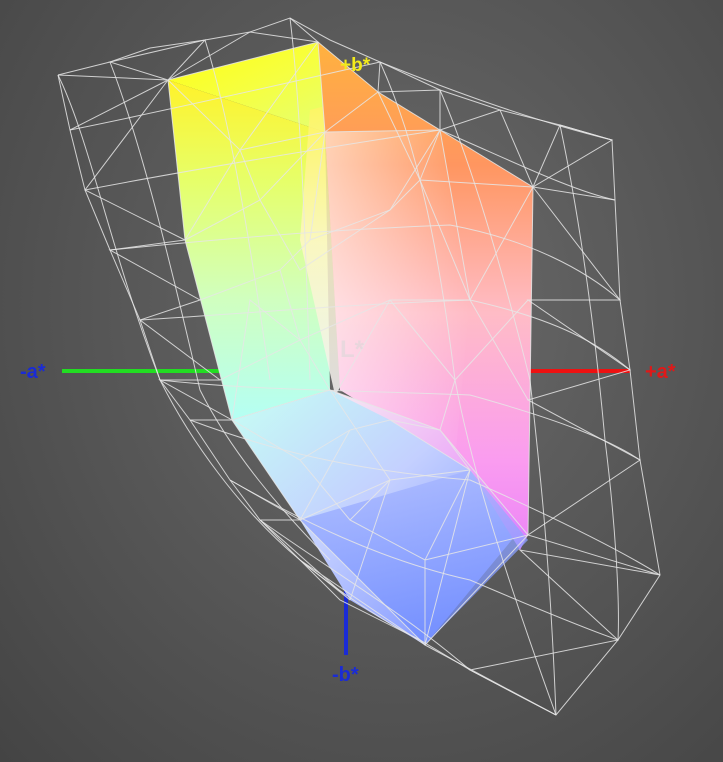 The image size is (723, 762). I want to click on lightness-axis-label: L*, so click(352, 349).